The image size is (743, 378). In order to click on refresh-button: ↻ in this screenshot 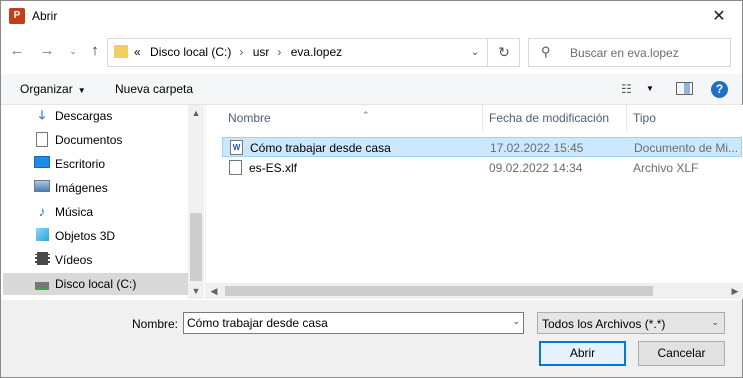, I will do `click(503, 52)`.